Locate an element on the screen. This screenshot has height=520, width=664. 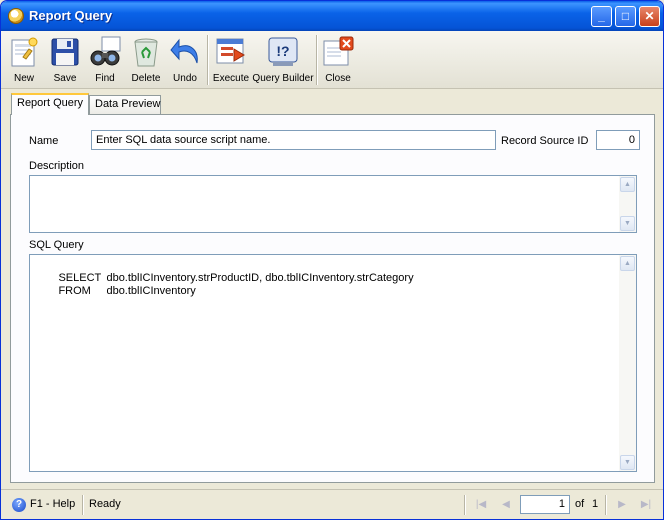
tab-report-query: Report Query is located at coordinates (50, 104).